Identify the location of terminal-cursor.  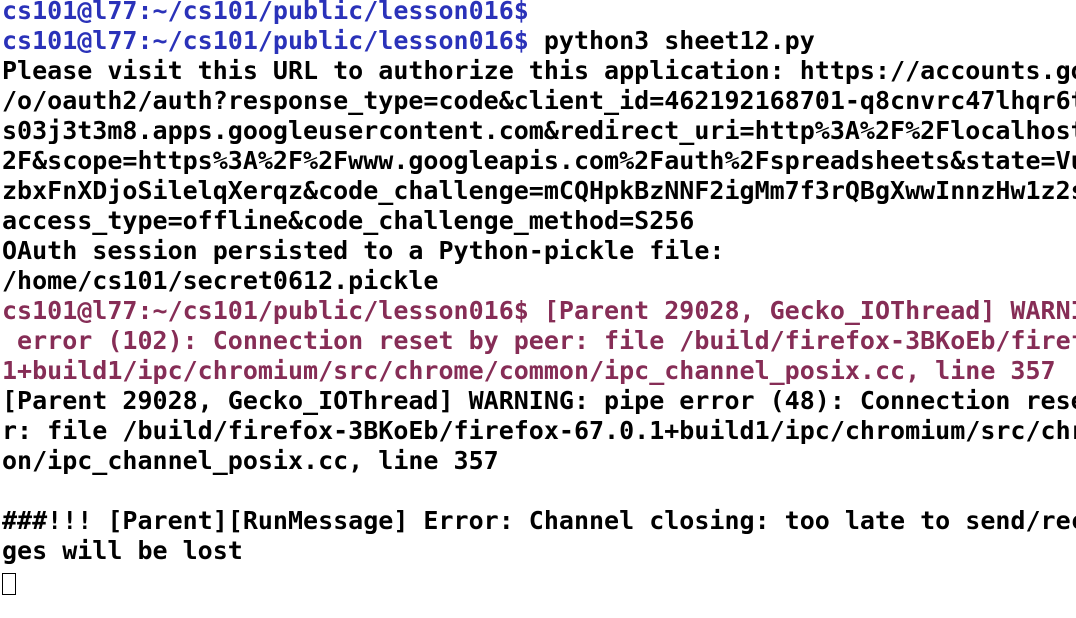
(9, 584).